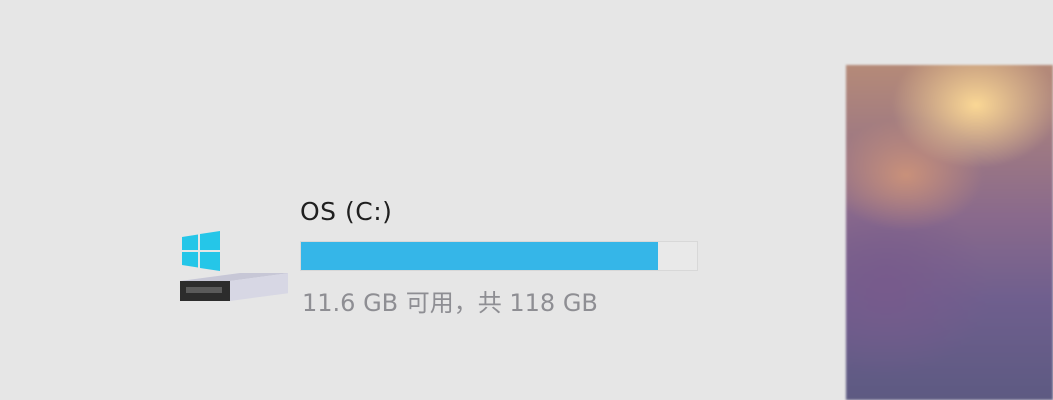 The height and width of the screenshot is (400, 1053). Describe the element at coordinates (234, 266) in the screenshot. I see `windows-drive-icon` at that location.